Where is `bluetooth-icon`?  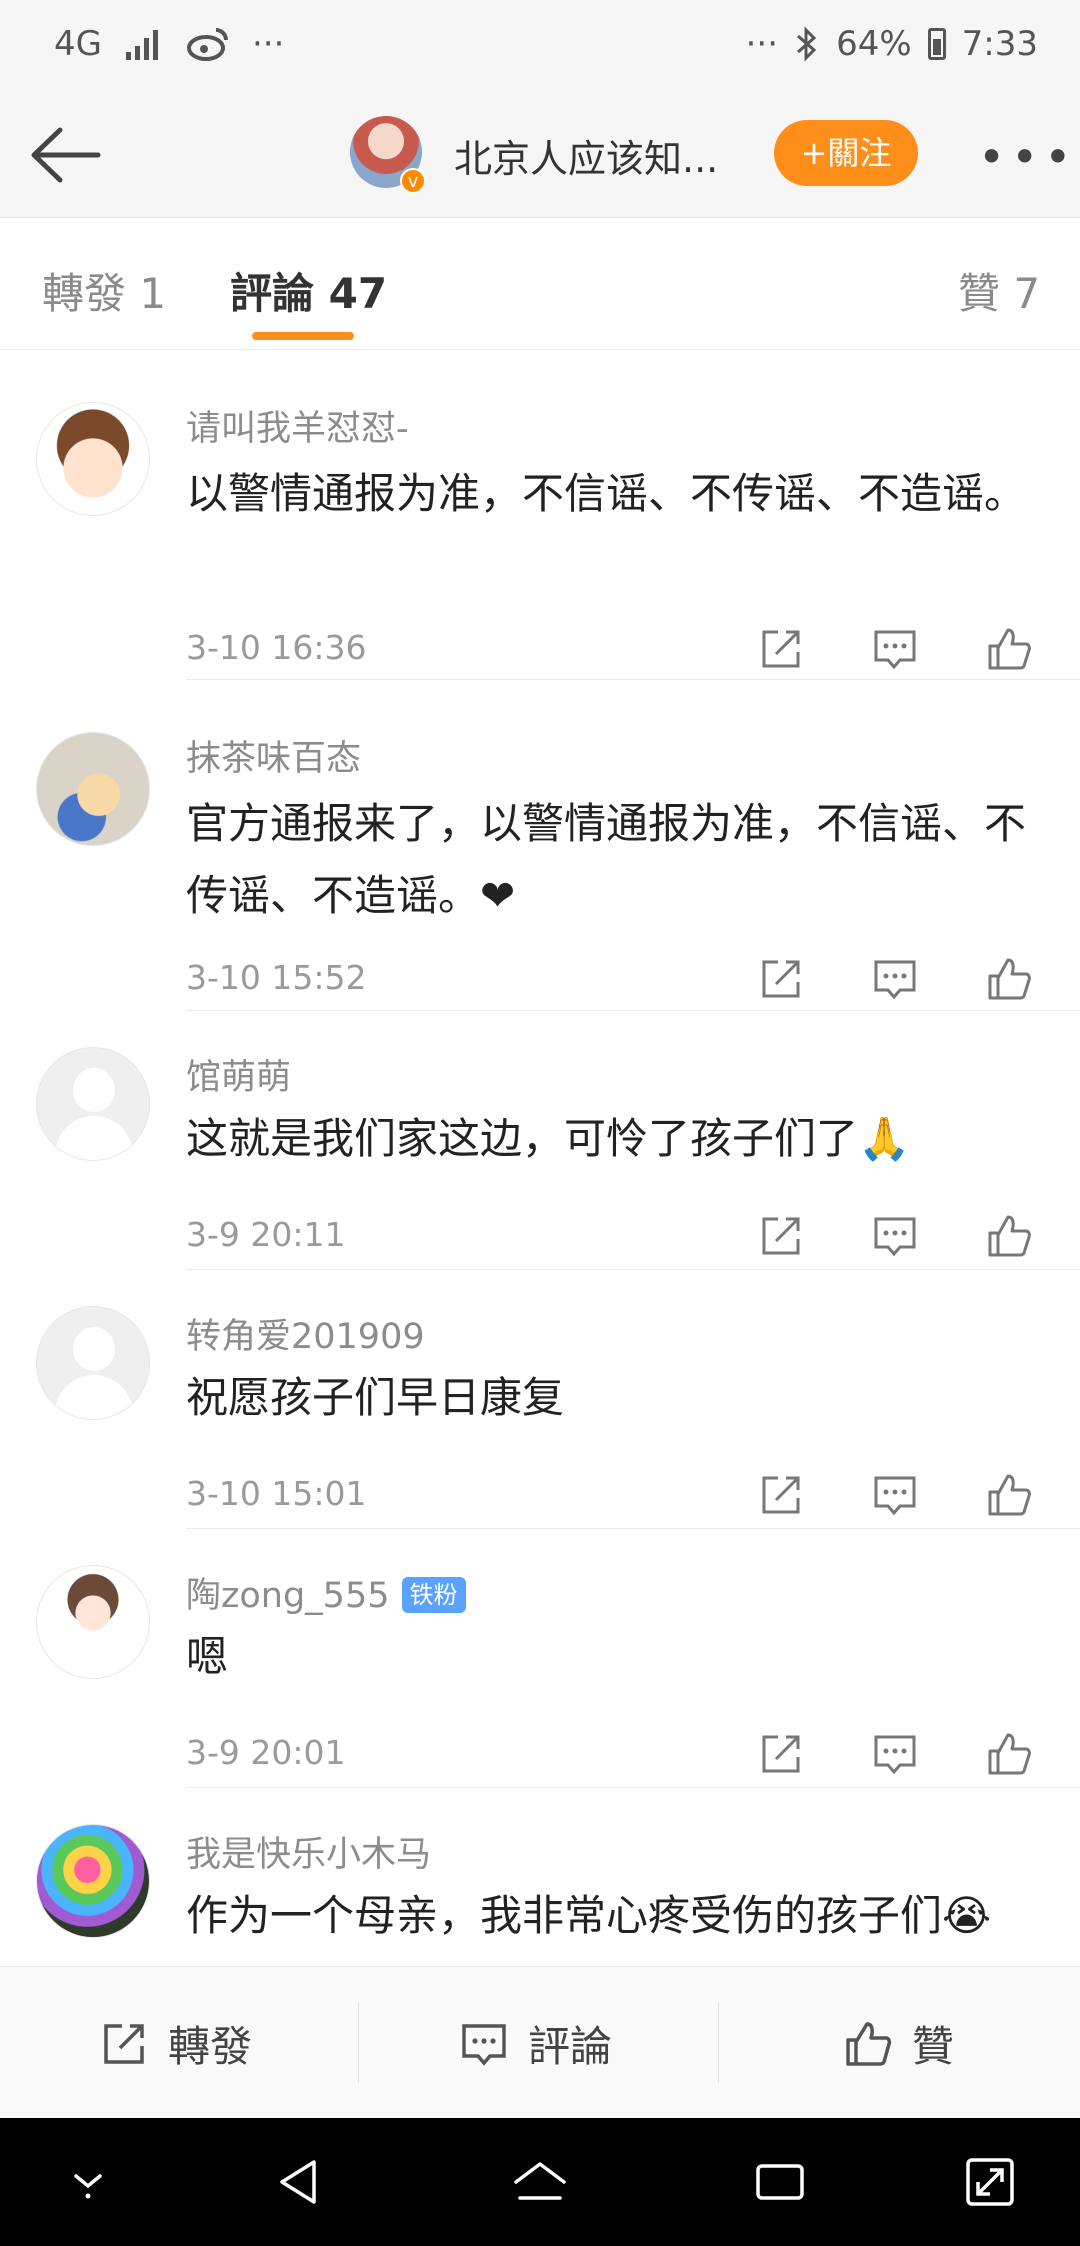
bluetooth-icon is located at coordinates (807, 44).